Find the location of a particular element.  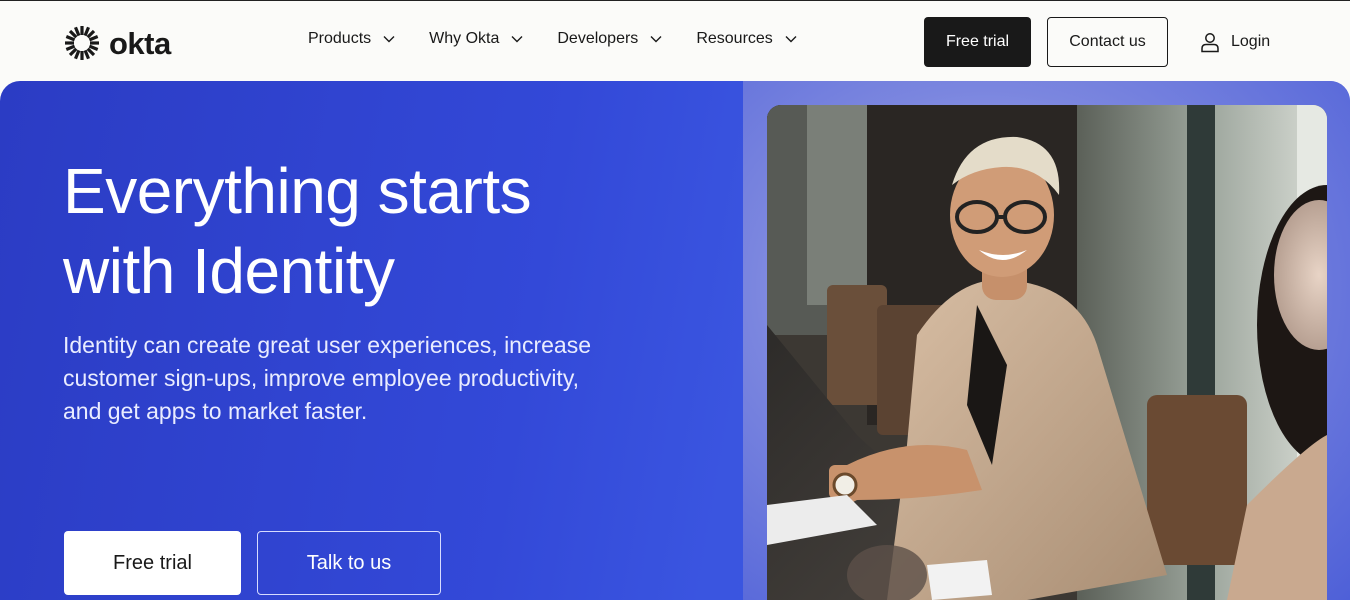

main-nav: Products Why Okta Developers Resources is located at coordinates (552, 39).